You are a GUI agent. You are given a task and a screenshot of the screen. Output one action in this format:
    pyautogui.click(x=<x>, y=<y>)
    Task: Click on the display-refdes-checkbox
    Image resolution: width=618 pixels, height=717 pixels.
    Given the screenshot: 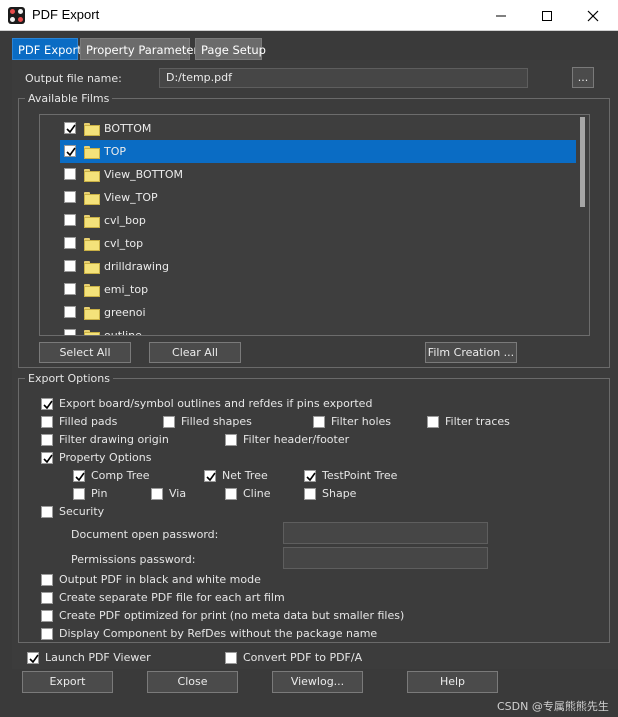 What is the action you would take?
    pyautogui.click(x=47, y=634)
    